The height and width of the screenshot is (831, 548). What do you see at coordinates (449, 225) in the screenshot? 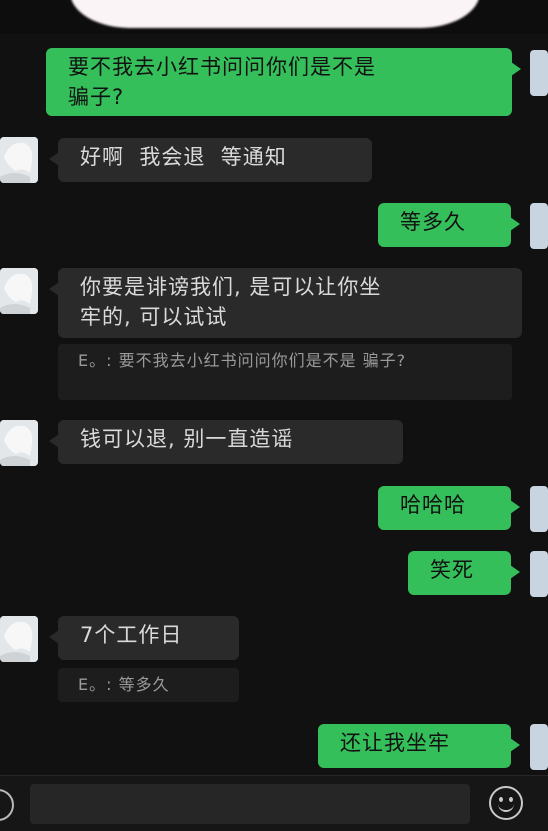
I see `message-bubble-outgoing: 等多久` at bounding box center [449, 225].